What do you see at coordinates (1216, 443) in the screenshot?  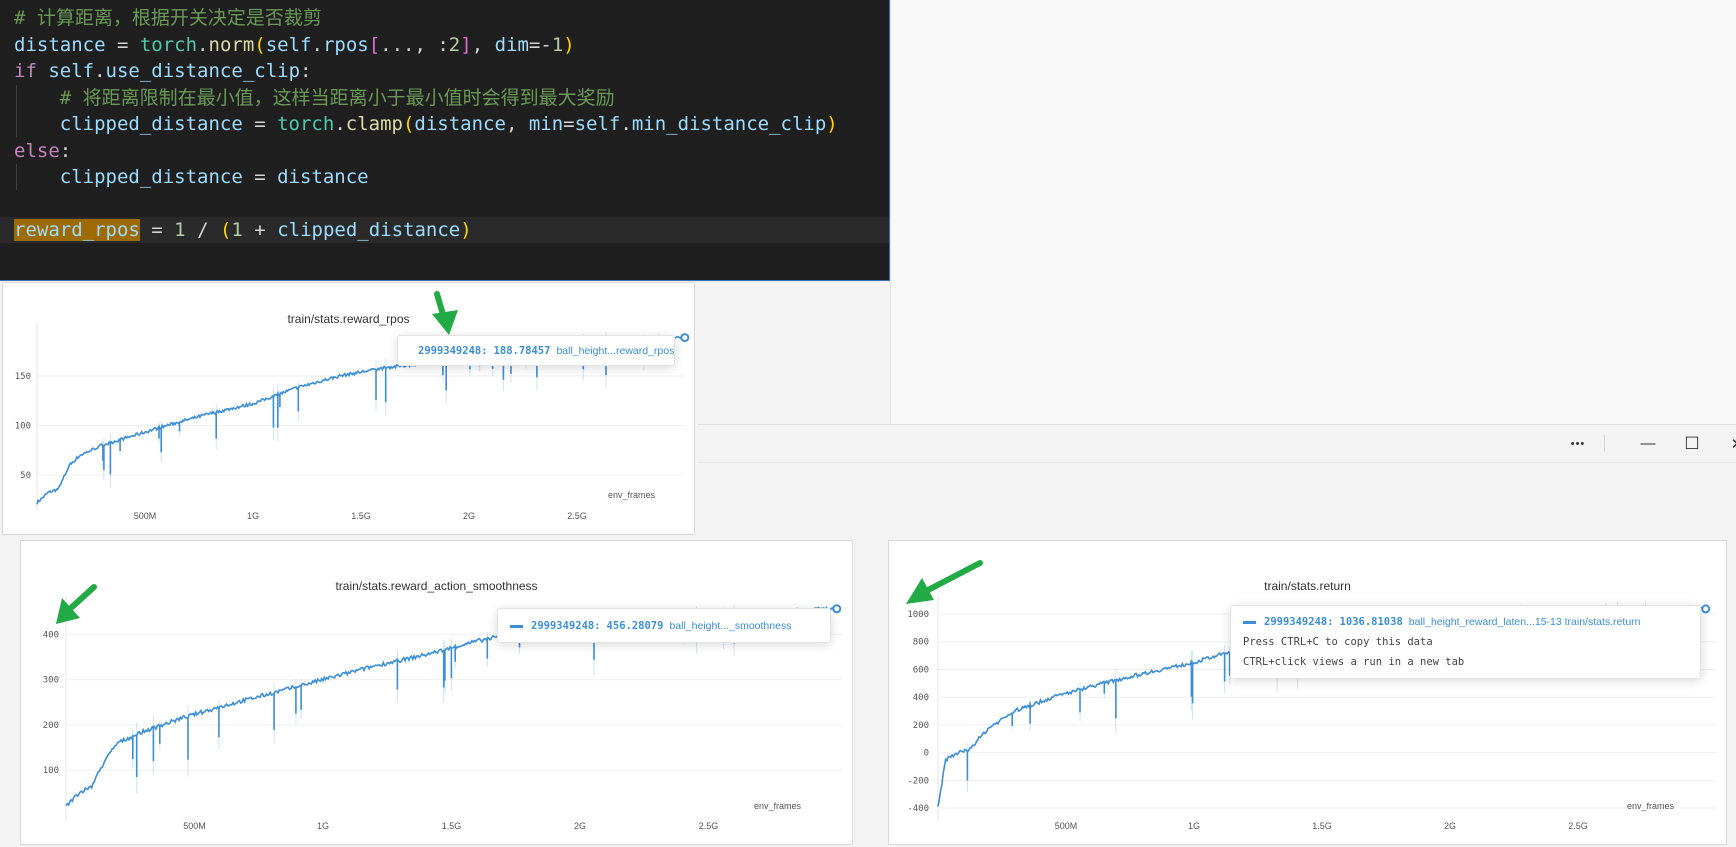 I see `window-titlebar: ••• — ☐ ✕` at bounding box center [1216, 443].